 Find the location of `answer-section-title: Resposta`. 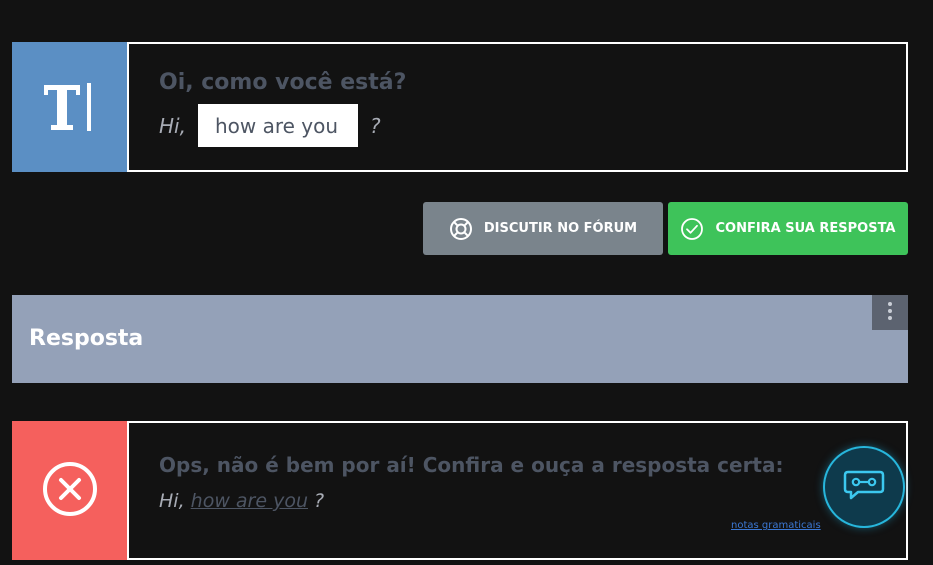

answer-section-title: Resposta is located at coordinates (86, 338).